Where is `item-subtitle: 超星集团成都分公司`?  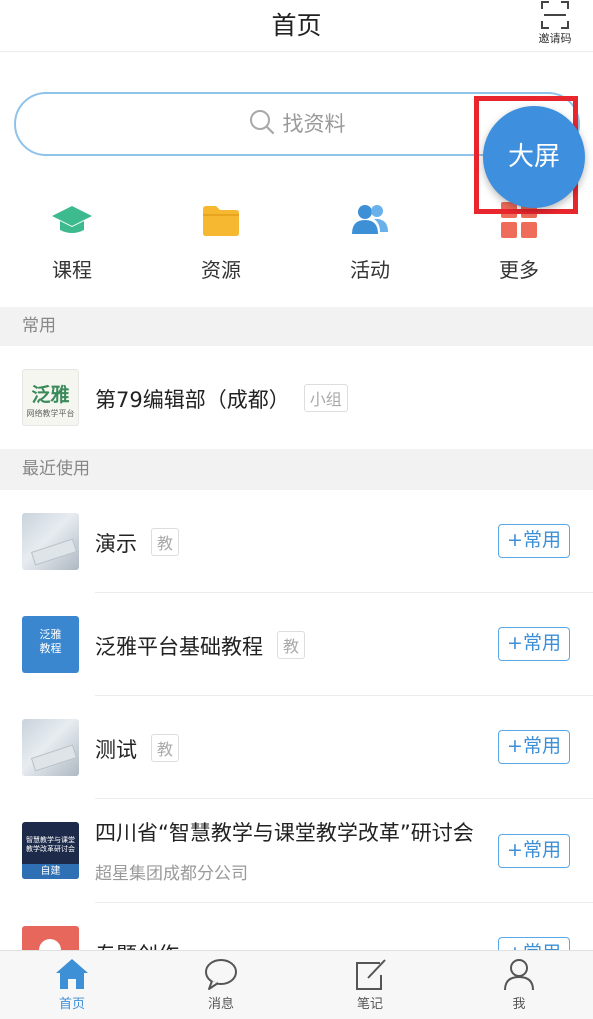
item-subtitle: 超星集团成都分公司 is located at coordinates (171, 874).